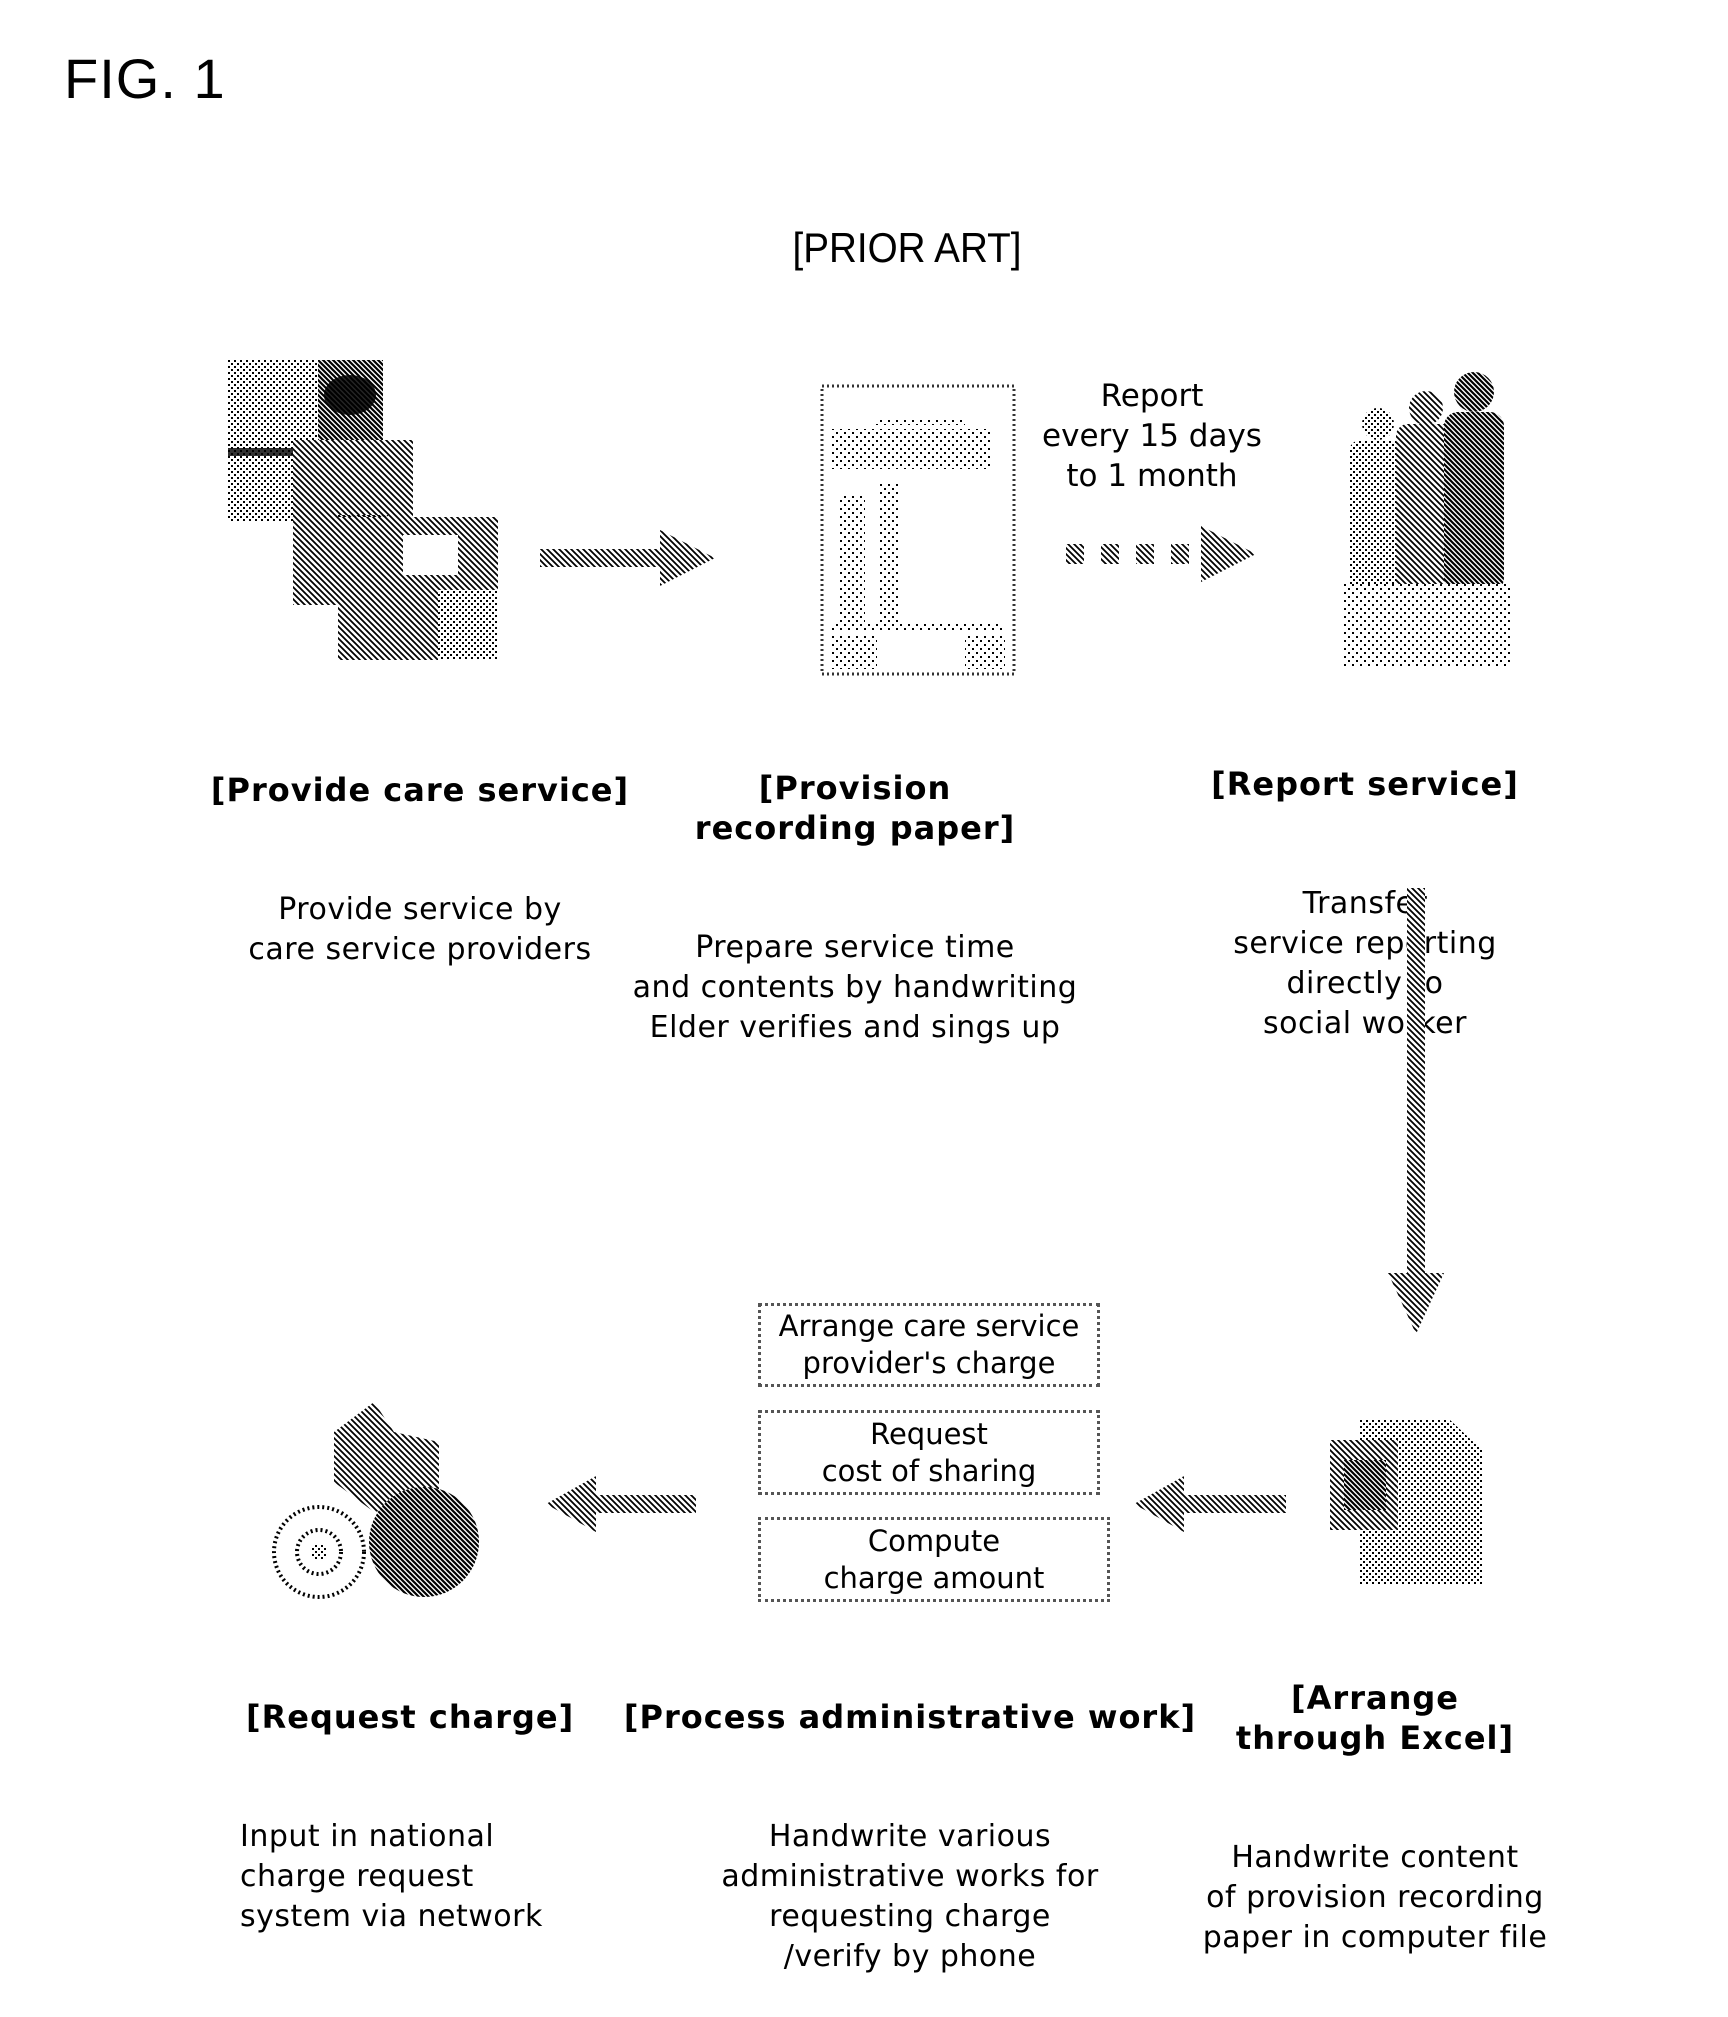 Image resolution: width=1728 pixels, height=2017 pixels. What do you see at coordinates (907, 247) in the screenshot?
I see `prior-art-label: [PRIOR ART]` at bounding box center [907, 247].